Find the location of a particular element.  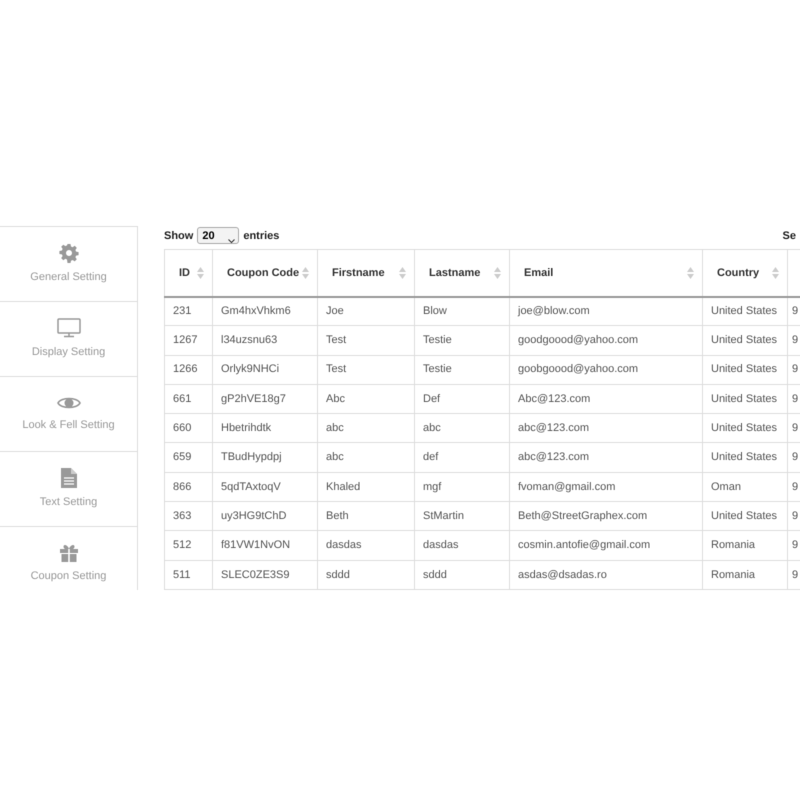

column-header: ID is located at coordinates (188, 273).